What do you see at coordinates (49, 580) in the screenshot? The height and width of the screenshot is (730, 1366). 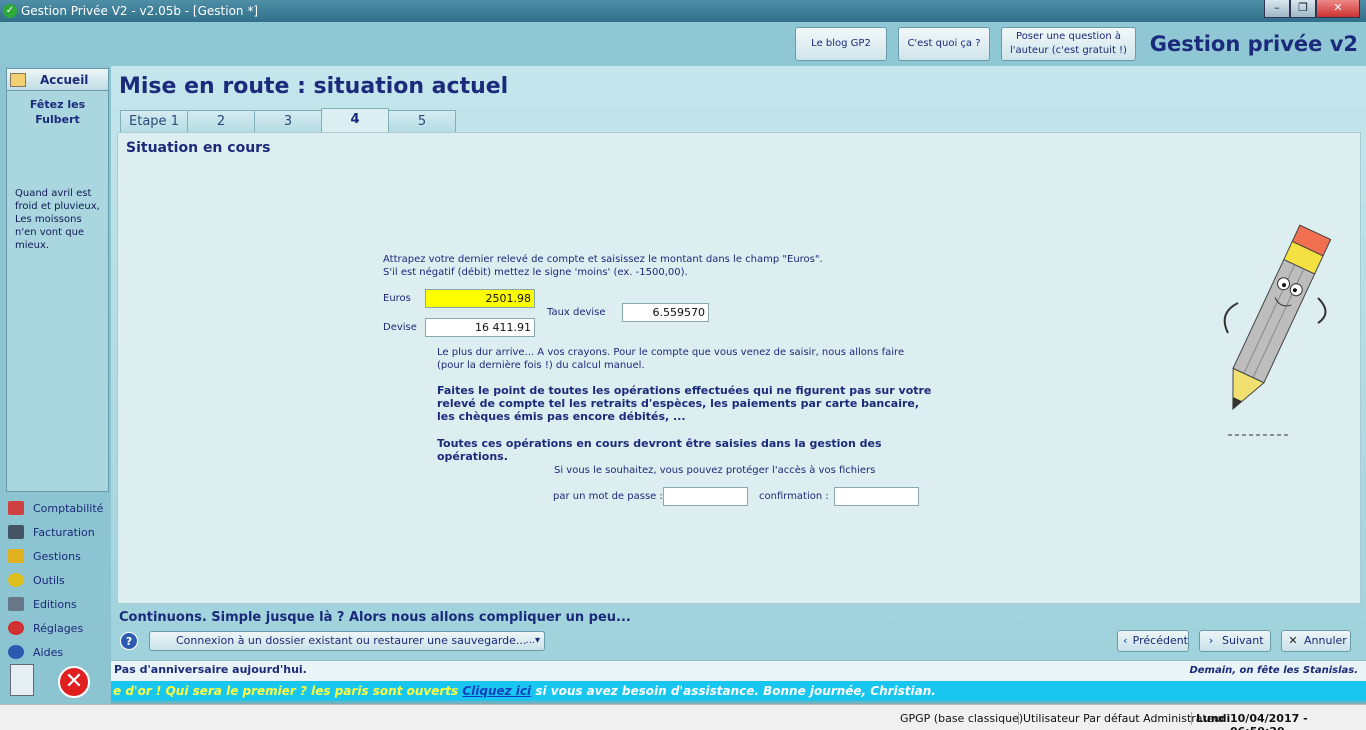 I see `sidebar-item-label: Outils` at bounding box center [49, 580].